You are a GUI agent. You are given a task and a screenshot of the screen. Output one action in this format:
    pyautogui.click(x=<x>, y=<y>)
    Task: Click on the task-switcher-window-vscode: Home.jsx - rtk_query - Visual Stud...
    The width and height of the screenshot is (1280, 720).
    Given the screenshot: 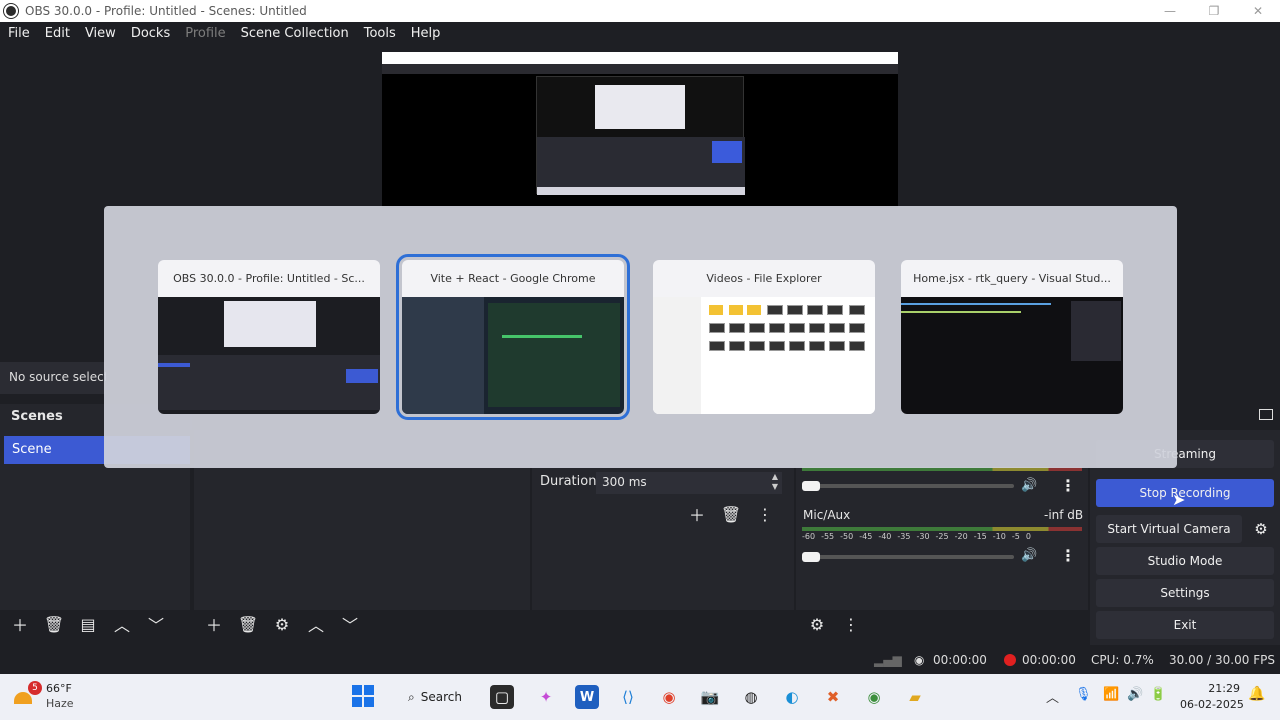 What is the action you would take?
    pyautogui.click(x=1012, y=337)
    